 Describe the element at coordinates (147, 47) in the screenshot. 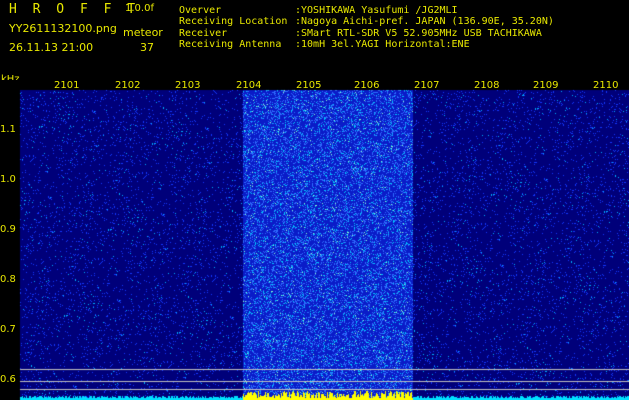

I see `meteor-count: 37` at that location.